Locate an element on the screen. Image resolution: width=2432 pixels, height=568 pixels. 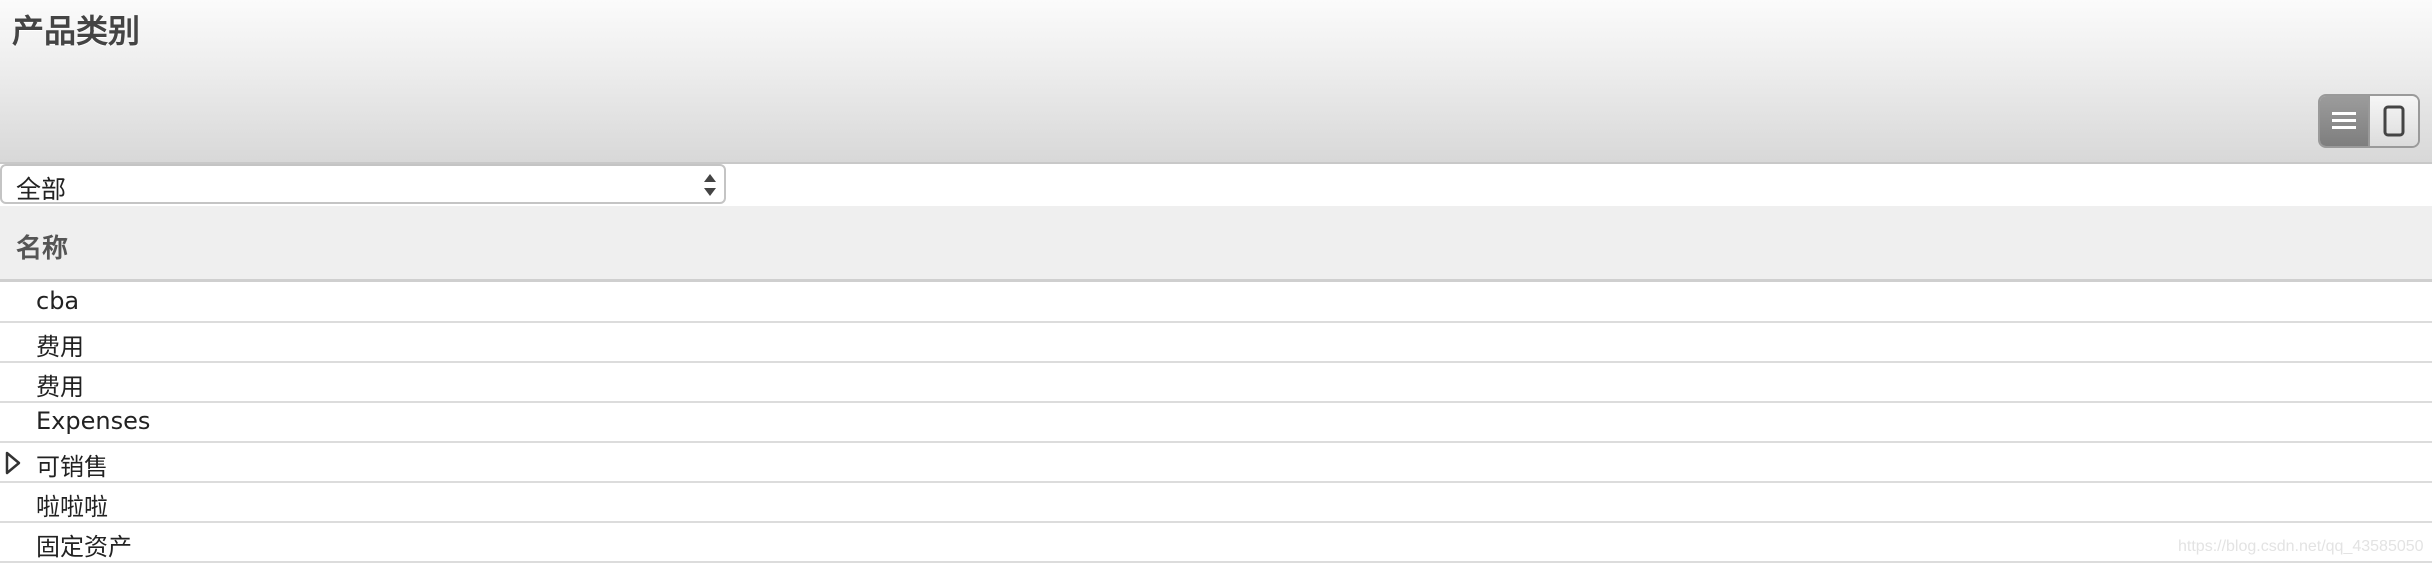
table-row: 可销售 is located at coordinates (1216, 463).